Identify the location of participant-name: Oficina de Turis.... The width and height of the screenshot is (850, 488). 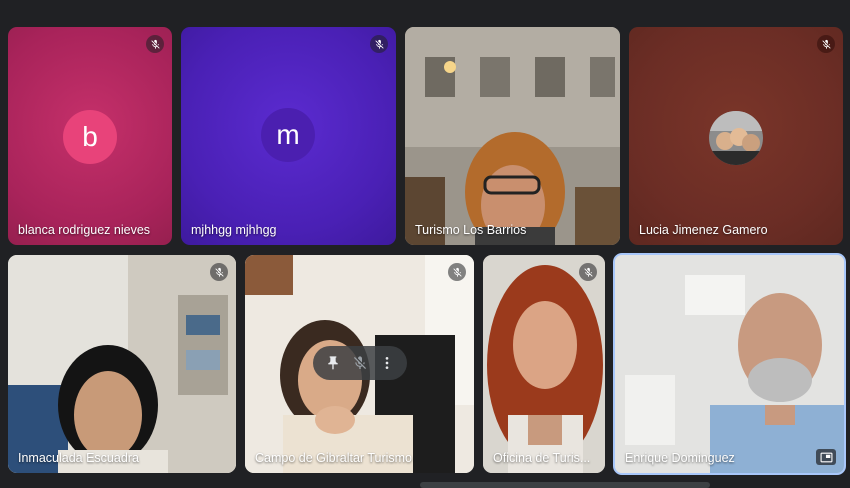
(542, 458).